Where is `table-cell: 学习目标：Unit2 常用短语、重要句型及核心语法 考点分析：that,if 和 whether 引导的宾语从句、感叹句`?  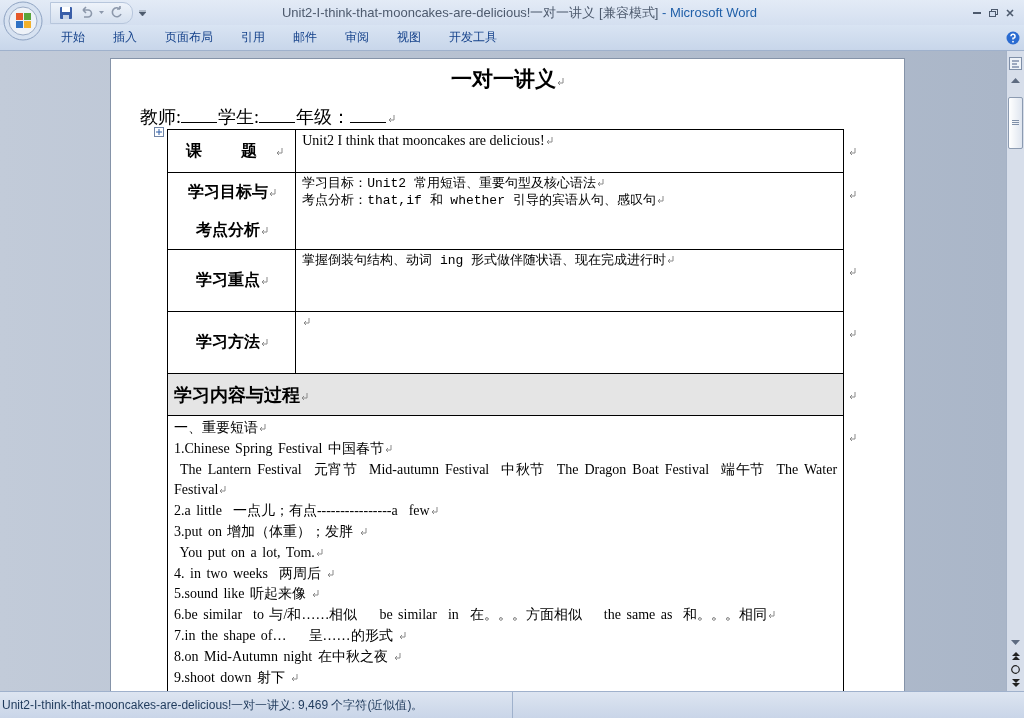
table-cell: 学习目标：Unit2 常用短语、重要句型及核心语法 考点分析：that,if 和 whether 引导的宾语从句、感叹句 is located at coordinates (569, 211).